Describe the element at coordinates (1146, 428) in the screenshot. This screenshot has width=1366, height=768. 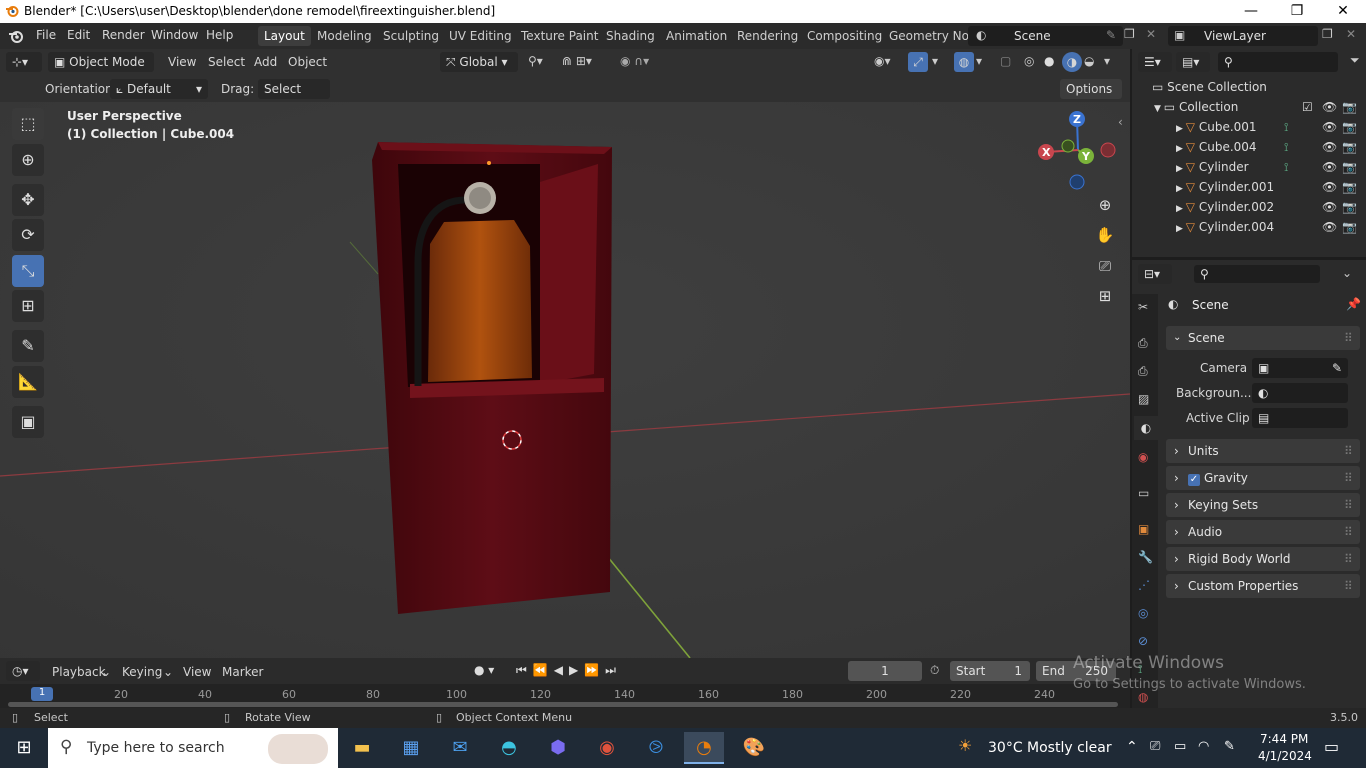
I see `scene-tab-icon: ◐` at that location.